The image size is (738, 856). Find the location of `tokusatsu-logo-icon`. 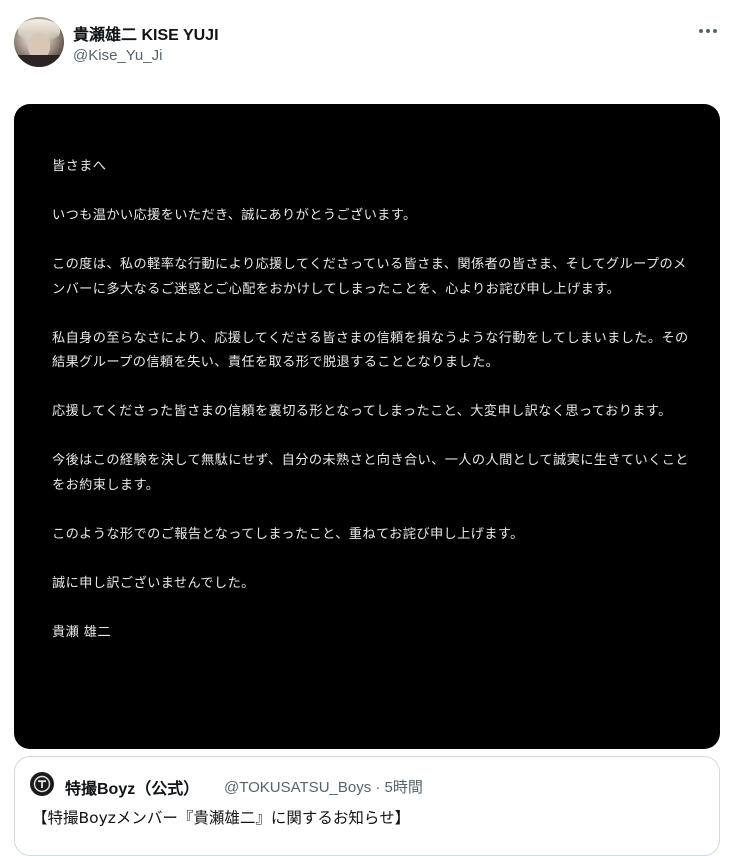

tokusatsu-logo-icon is located at coordinates (42, 784).